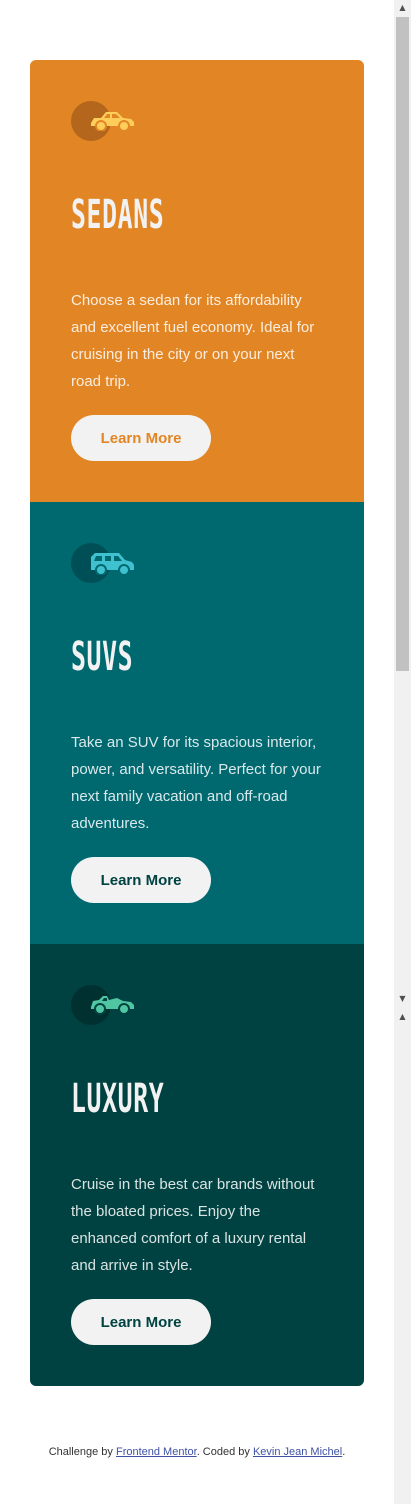 The height and width of the screenshot is (1504, 411). What do you see at coordinates (344, 1452) in the screenshot?
I see `footer-suffix: .` at bounding box center [344, 1452].